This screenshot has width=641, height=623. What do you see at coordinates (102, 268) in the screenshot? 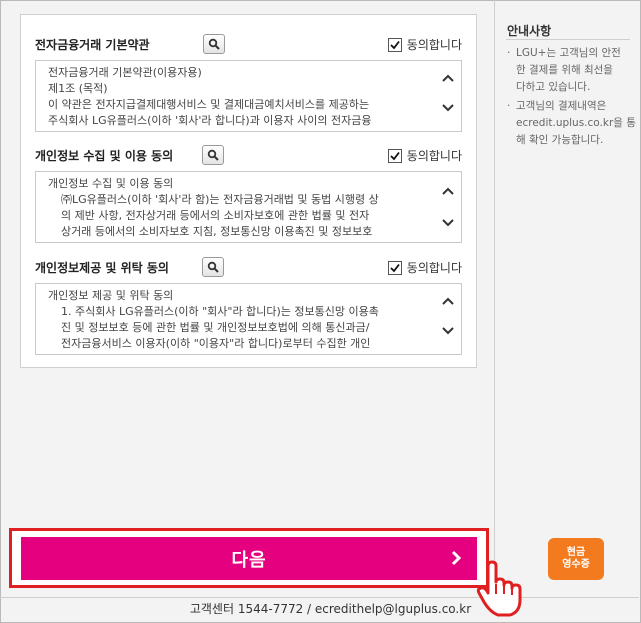
I see `section-title: 개인정보제공 및 위탁 동의` at bounding box center [102, 268].